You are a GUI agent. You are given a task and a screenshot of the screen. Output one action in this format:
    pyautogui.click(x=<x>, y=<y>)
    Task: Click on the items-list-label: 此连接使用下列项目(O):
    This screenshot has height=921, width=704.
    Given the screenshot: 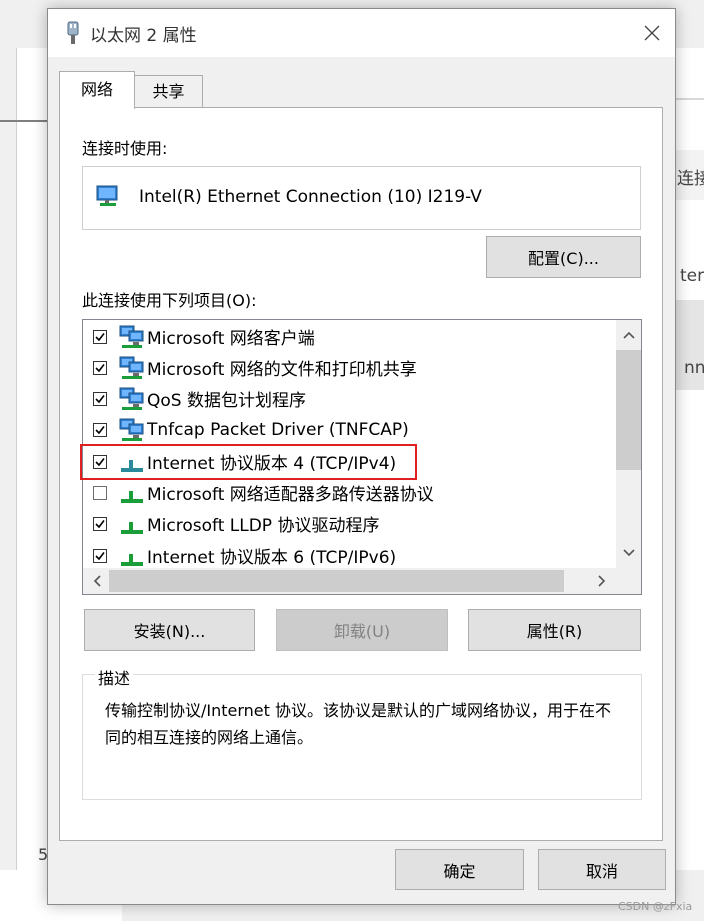 What is the action you would take?
    pyautogui.click(x=169, y=300)
    